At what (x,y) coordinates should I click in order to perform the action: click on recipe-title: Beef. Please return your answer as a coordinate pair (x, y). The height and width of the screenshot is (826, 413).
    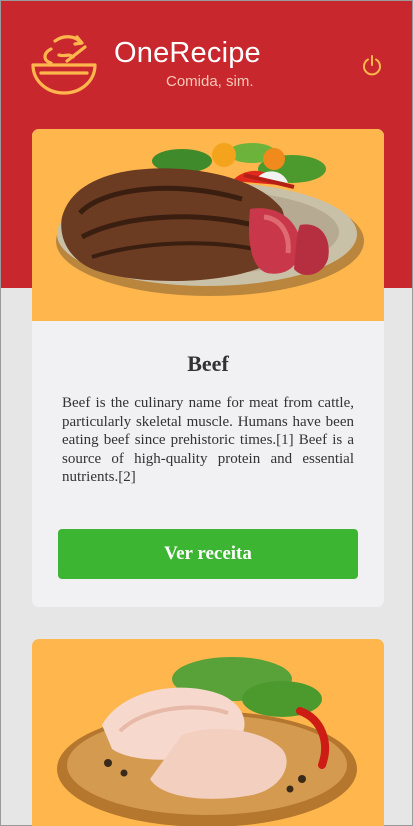
    Looking at the image, I should click on (208, 363).